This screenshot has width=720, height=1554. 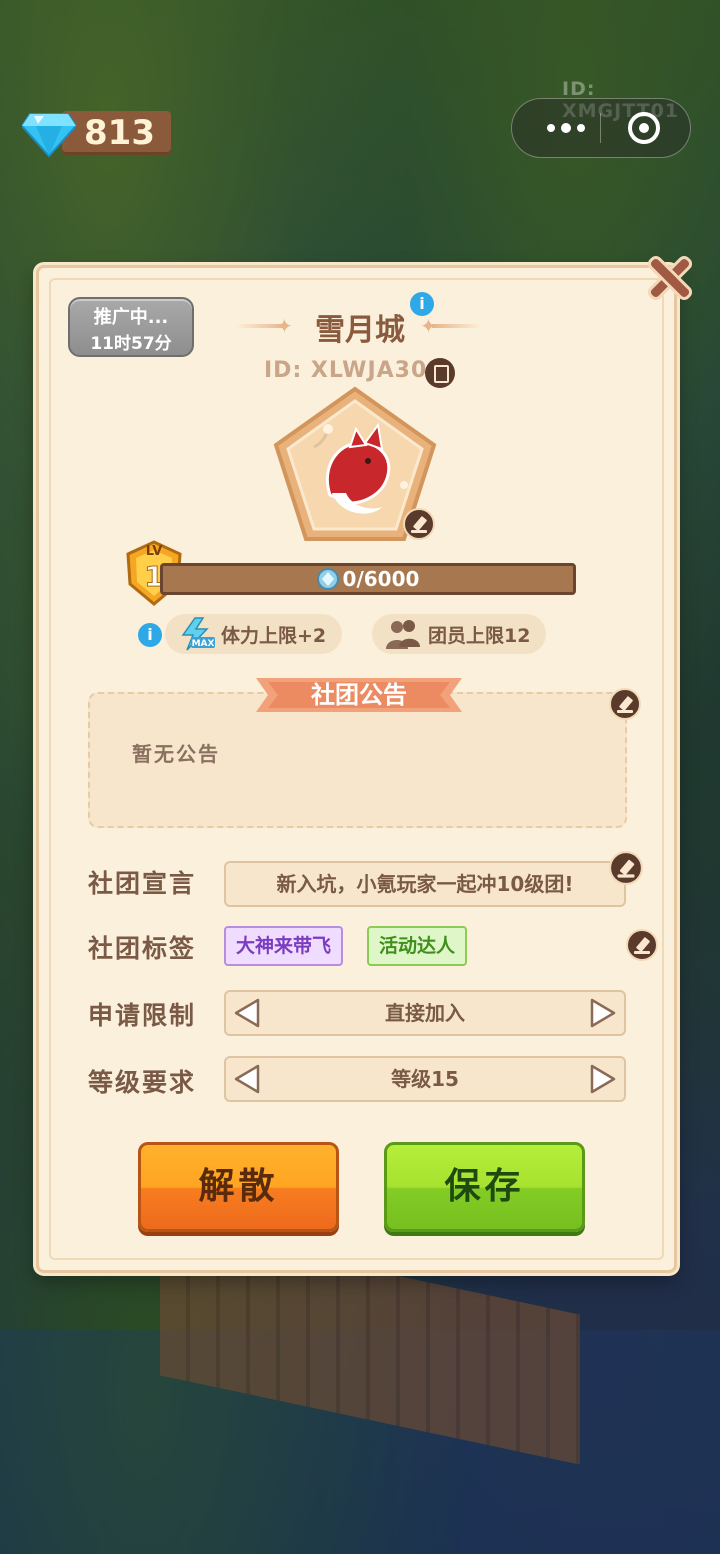 I want to click on edit-declaration-icon, so click(x=626, y=868).